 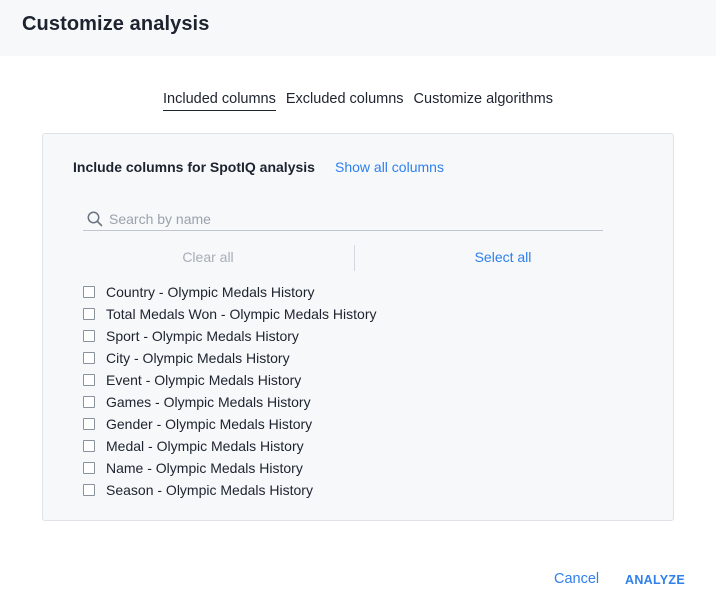 What do you see at coordinates (116, 24) in the screenshot?
I see `dialog-title: Customize analysis` at bounding box center [116, 24].